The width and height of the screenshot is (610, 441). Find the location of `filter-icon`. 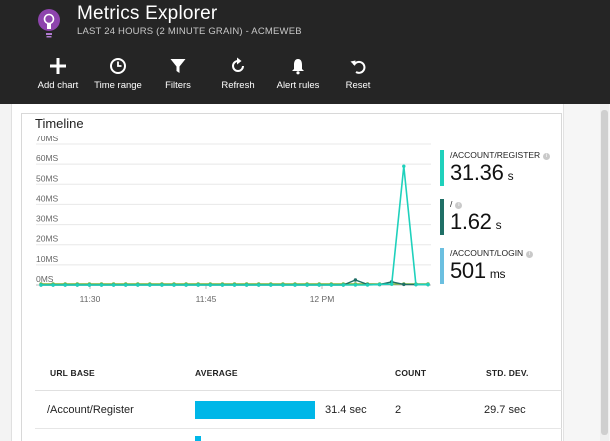

filter-icon is located at coordinates (178, 66).